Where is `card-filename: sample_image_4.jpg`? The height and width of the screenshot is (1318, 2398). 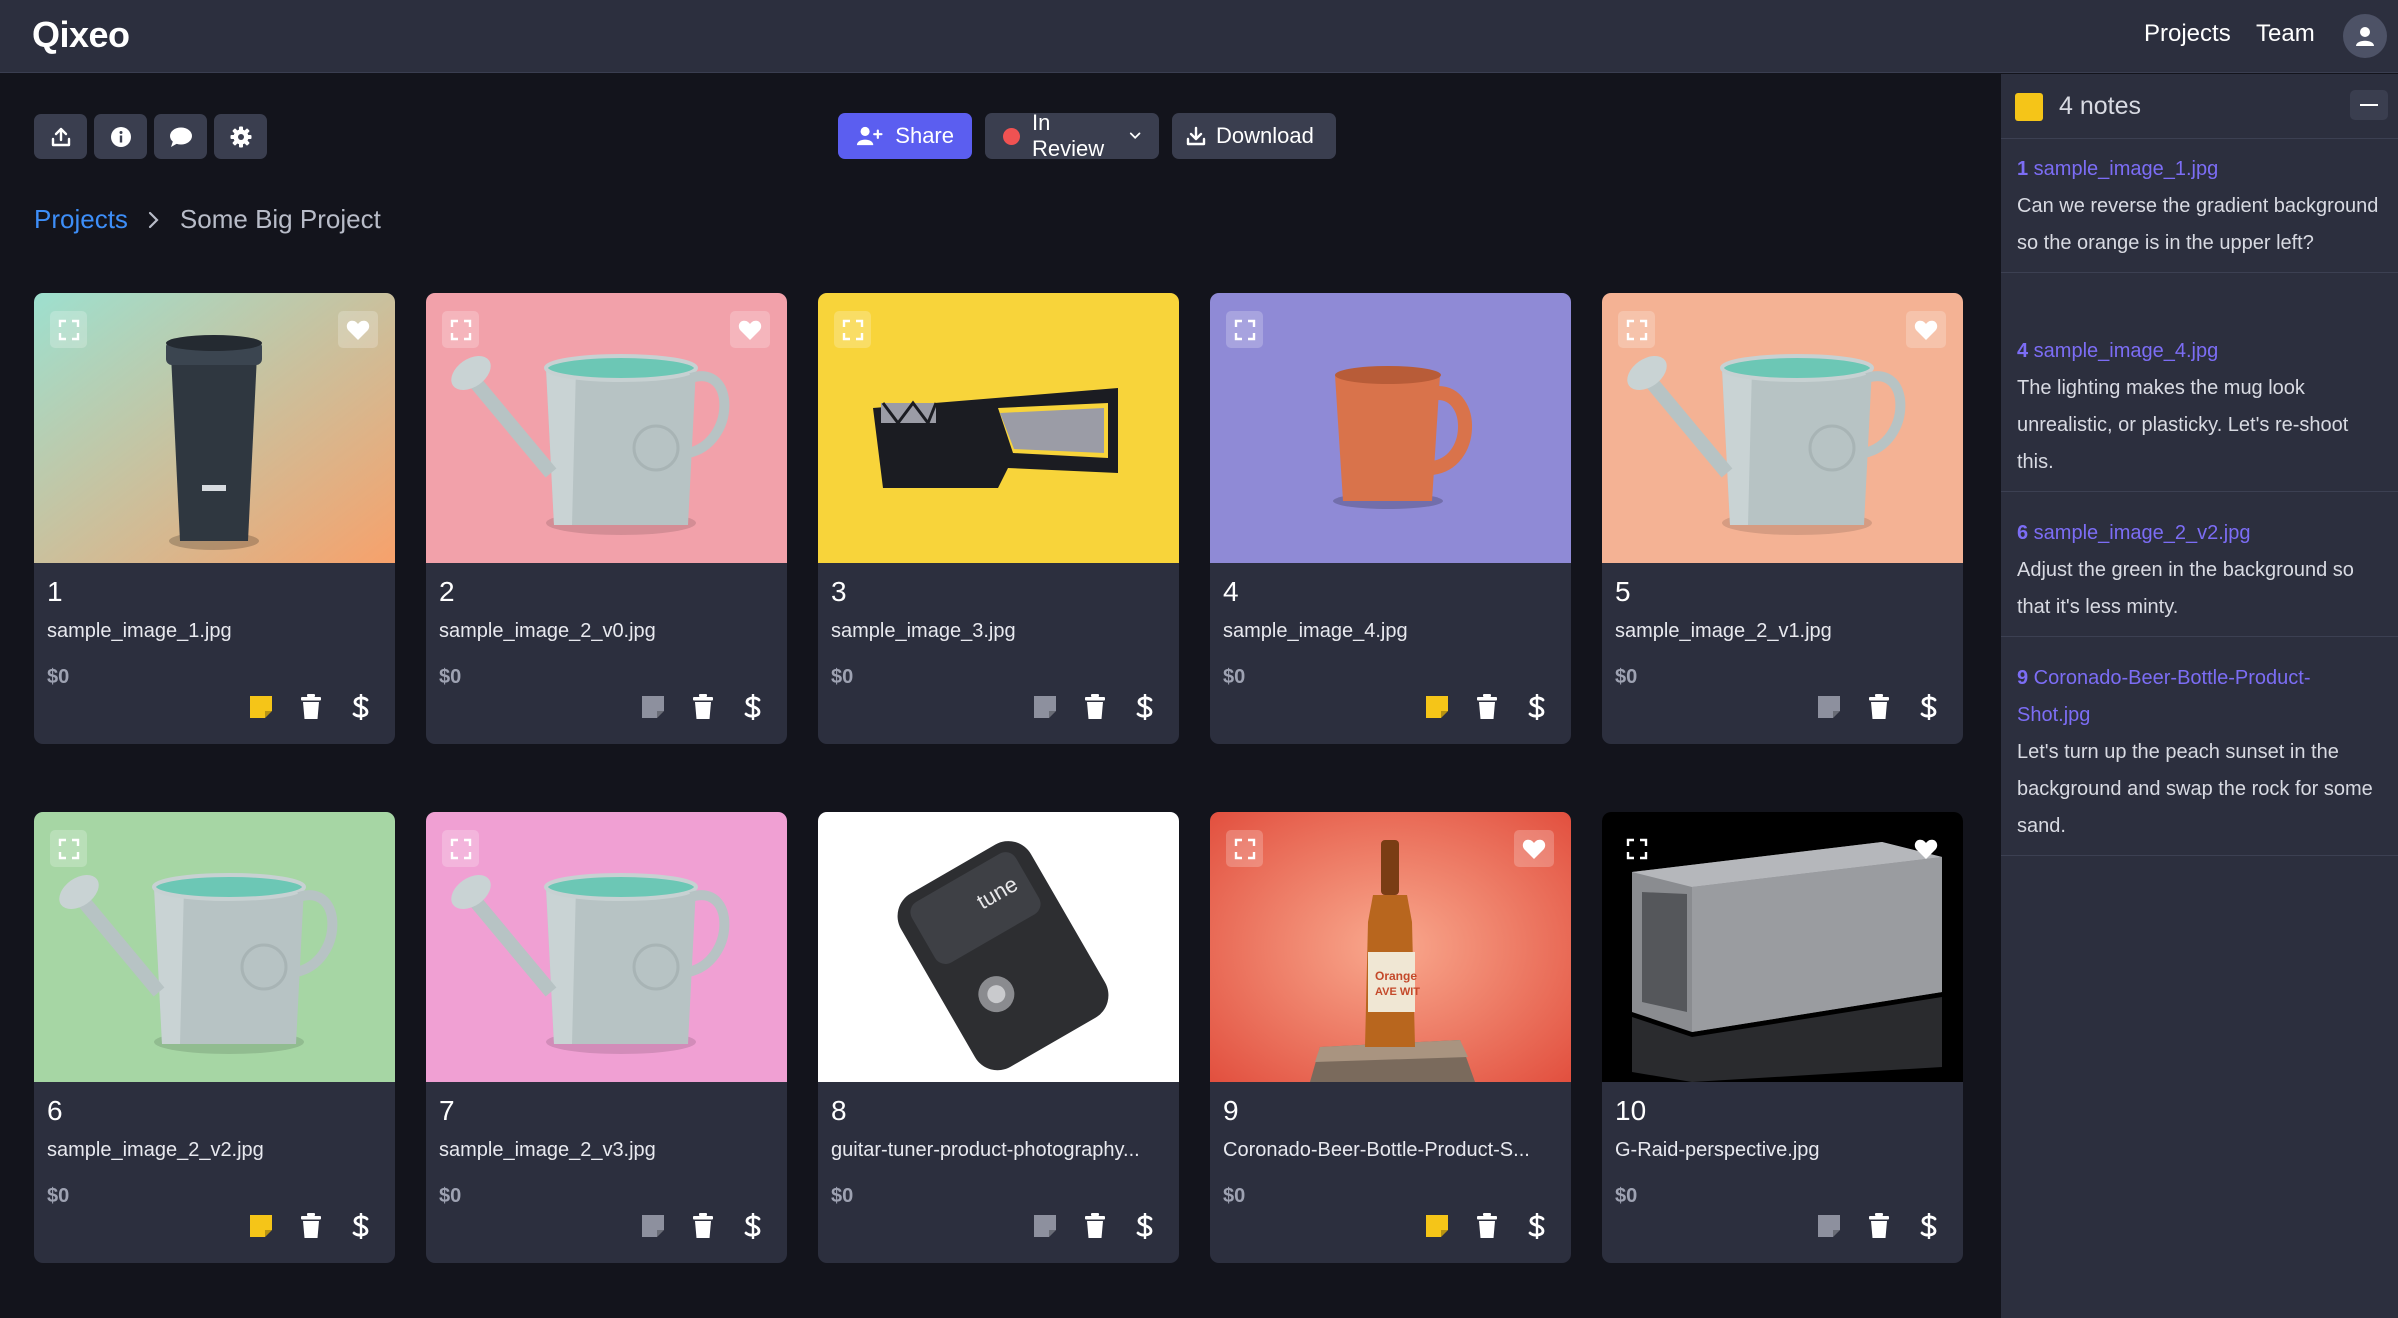
card-filename: sample_image_4.jpg is located at coordinates (1393, 631).